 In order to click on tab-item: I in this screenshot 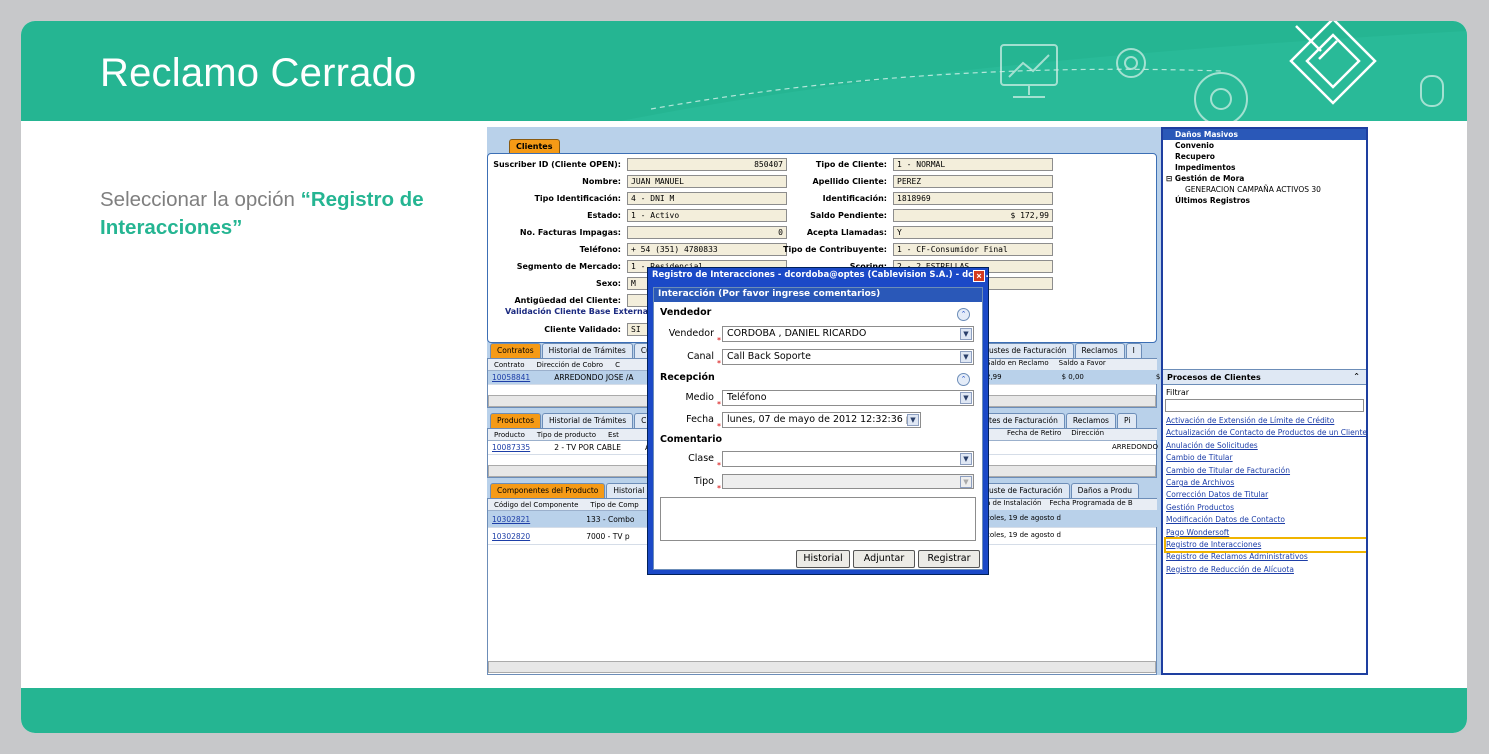, I will do `click(1133, 350)`.